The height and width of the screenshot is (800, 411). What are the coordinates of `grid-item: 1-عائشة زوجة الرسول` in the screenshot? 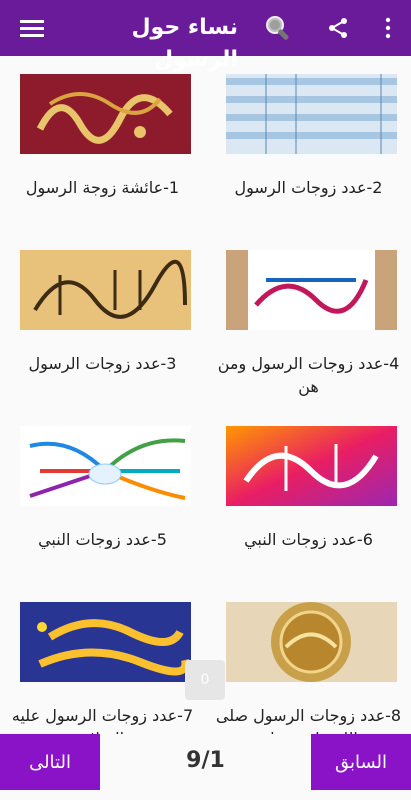 It's located at (102, 141).